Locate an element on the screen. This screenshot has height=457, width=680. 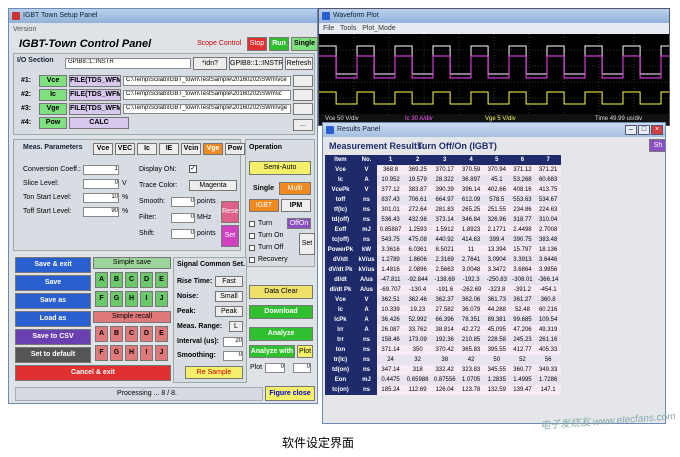
plot-input-1: 0 is located at coordinates (275, 368).